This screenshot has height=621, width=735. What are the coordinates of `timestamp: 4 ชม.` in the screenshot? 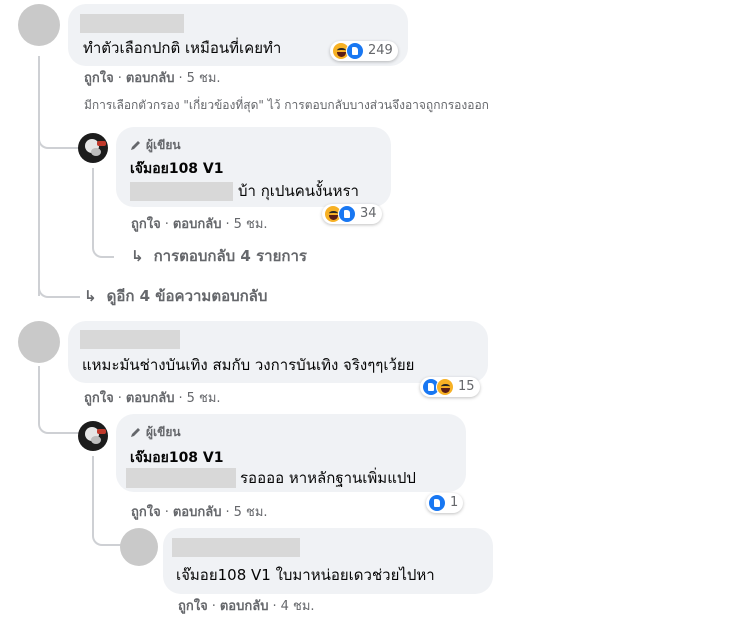 It's located at (297, 606).